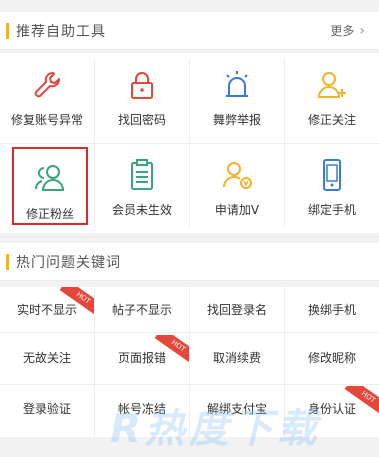  I want to click on watermark: R热度下载, so click(215, 429).